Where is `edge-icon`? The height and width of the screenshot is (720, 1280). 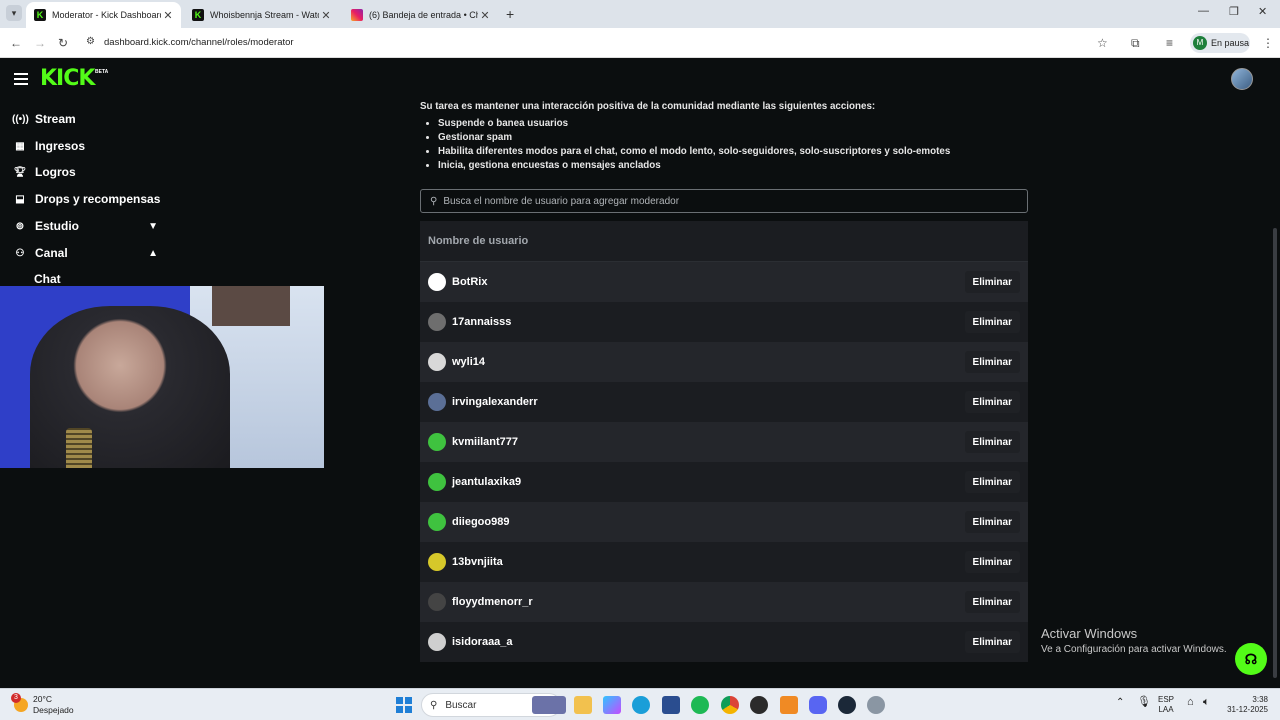 edge-icon is located at coordinates (641, 705).